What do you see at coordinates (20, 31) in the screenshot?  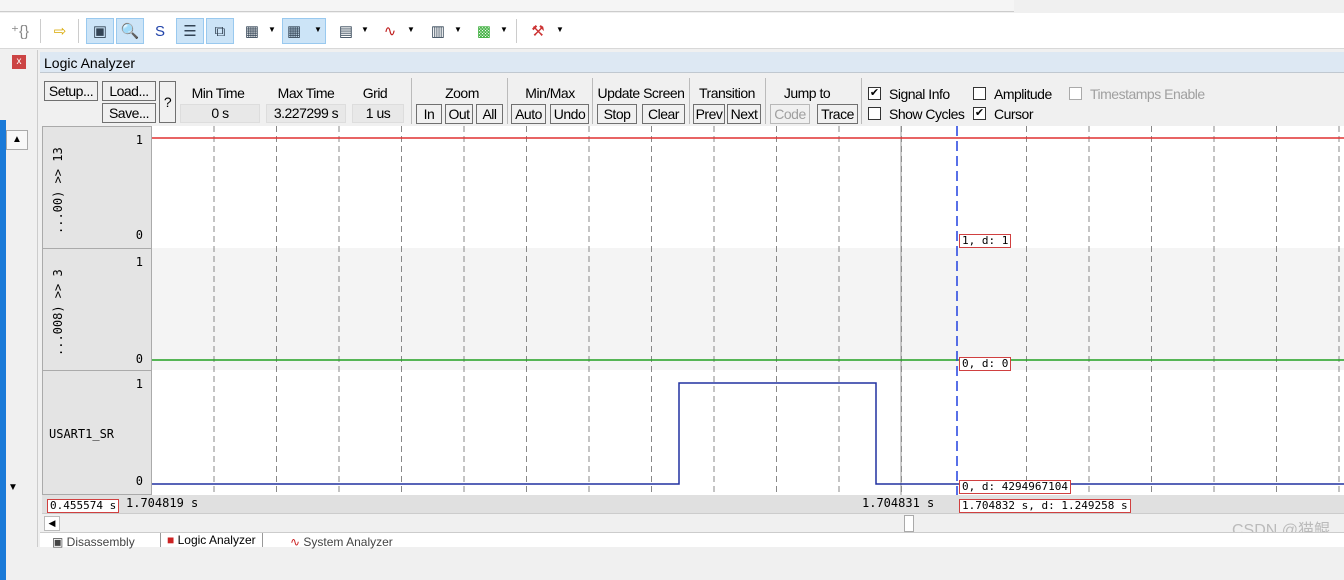 I see `braces-icon: ⁺{}` at bounding box center [20, 31].